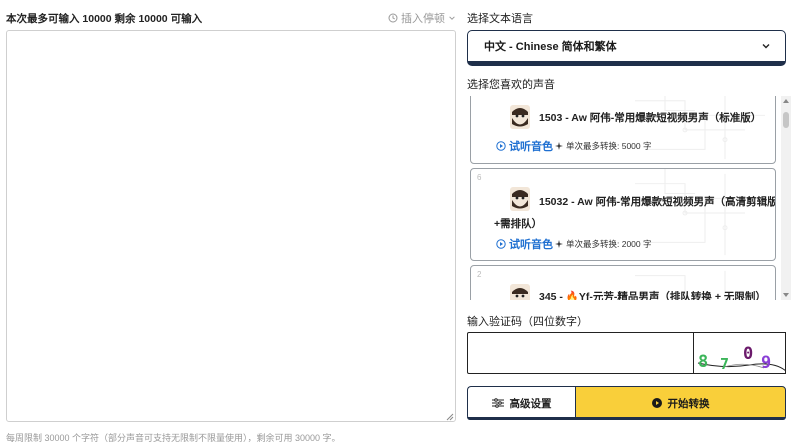 The height and width of the screenshot is (446, 794). What do you see at coordinates (703, 362) in the screenshot?
I see `captcha-digit: 8` at bounding box center [703, 362].